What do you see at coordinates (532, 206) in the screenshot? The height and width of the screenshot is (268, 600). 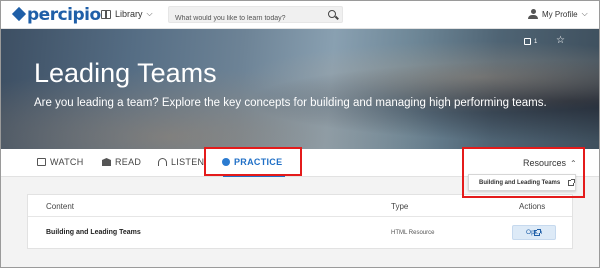 I see `column-header-actions: Actions` at bounding box center [532, 206].